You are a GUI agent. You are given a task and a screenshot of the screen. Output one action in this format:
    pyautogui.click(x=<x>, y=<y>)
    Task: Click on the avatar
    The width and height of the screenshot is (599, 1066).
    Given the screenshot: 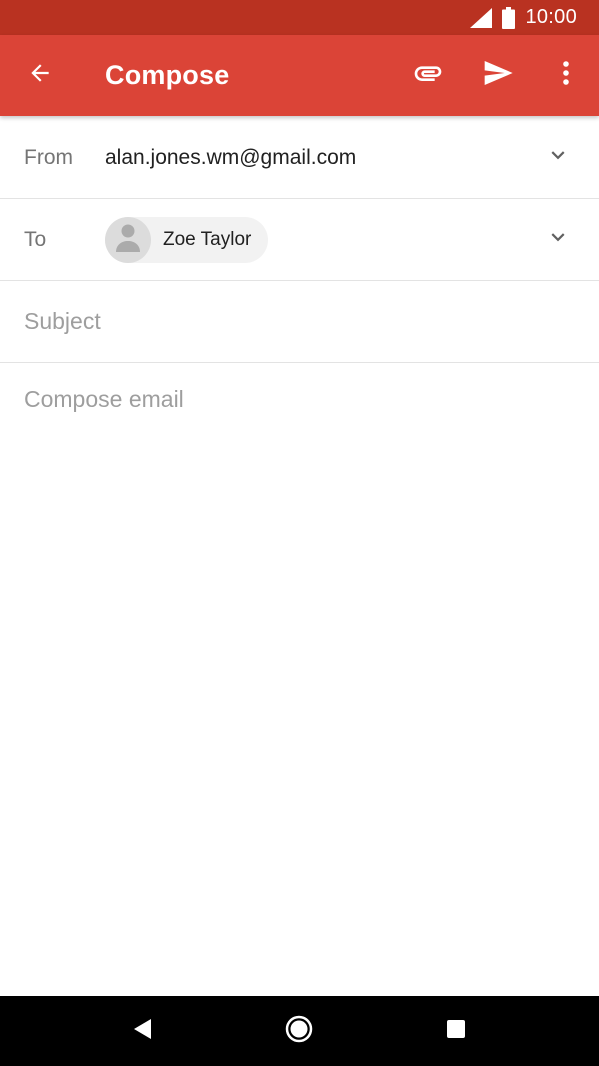 What is the action you would take?
    pyautogui.click(x=128, y=239)
    